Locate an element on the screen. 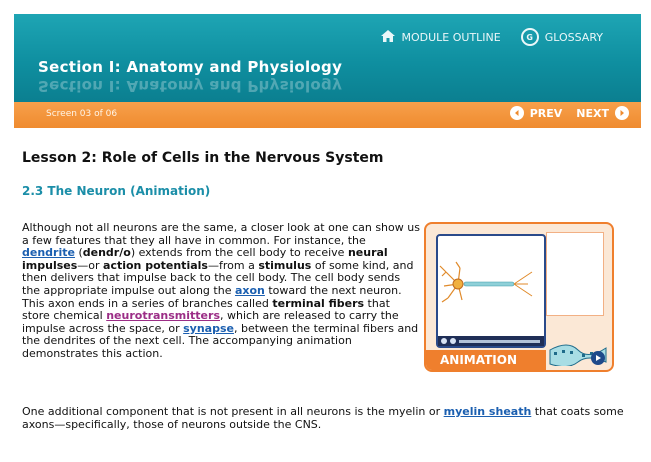 Image resolution: width=651 pixels, height=462 pixels. home-icon is located at coordinates (388, 37).